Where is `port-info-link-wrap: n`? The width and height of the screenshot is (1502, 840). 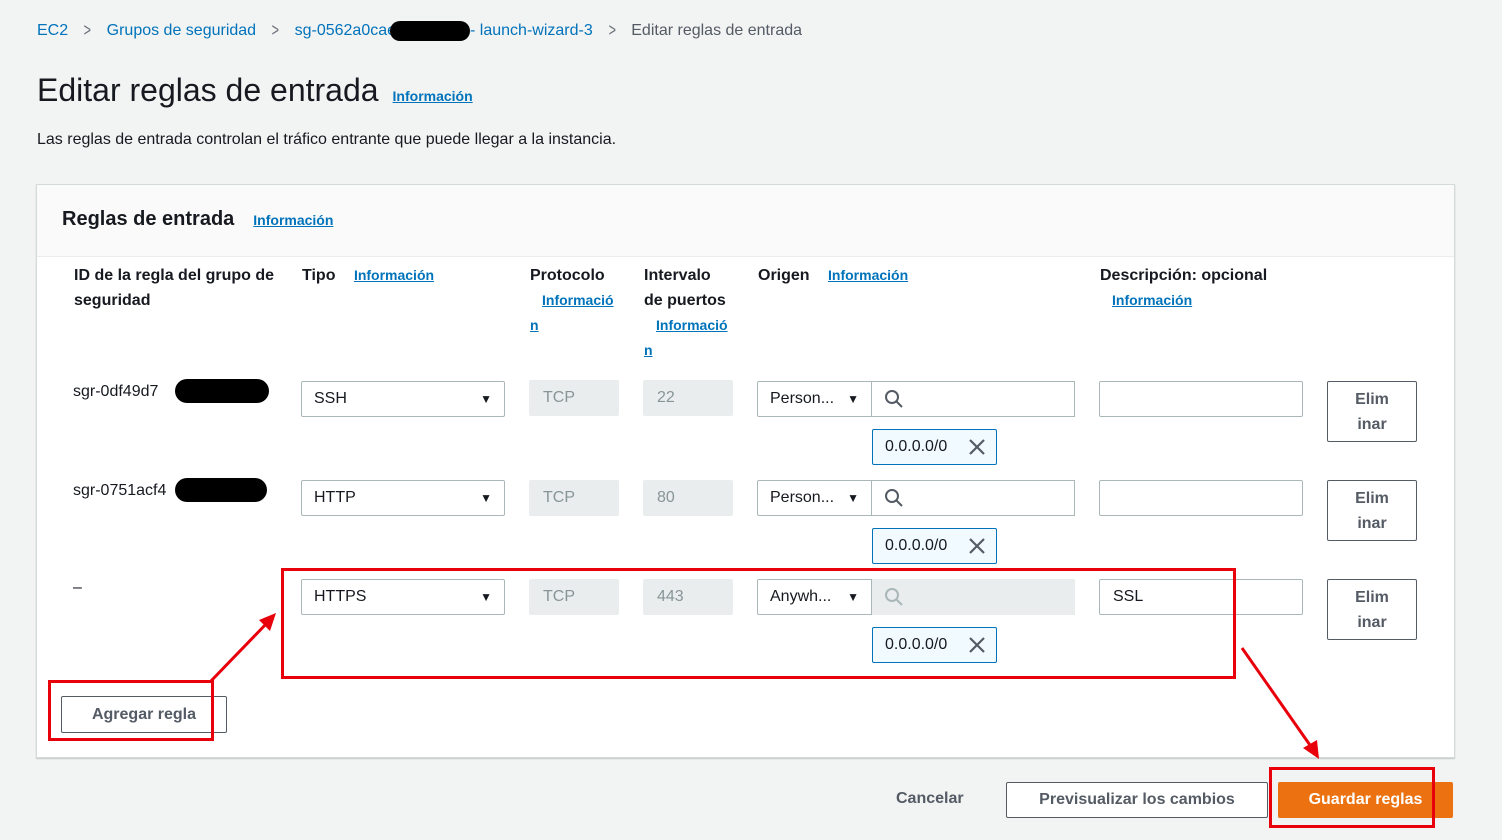
port-info-link-wrap: n is located at coordinates (694, 350).